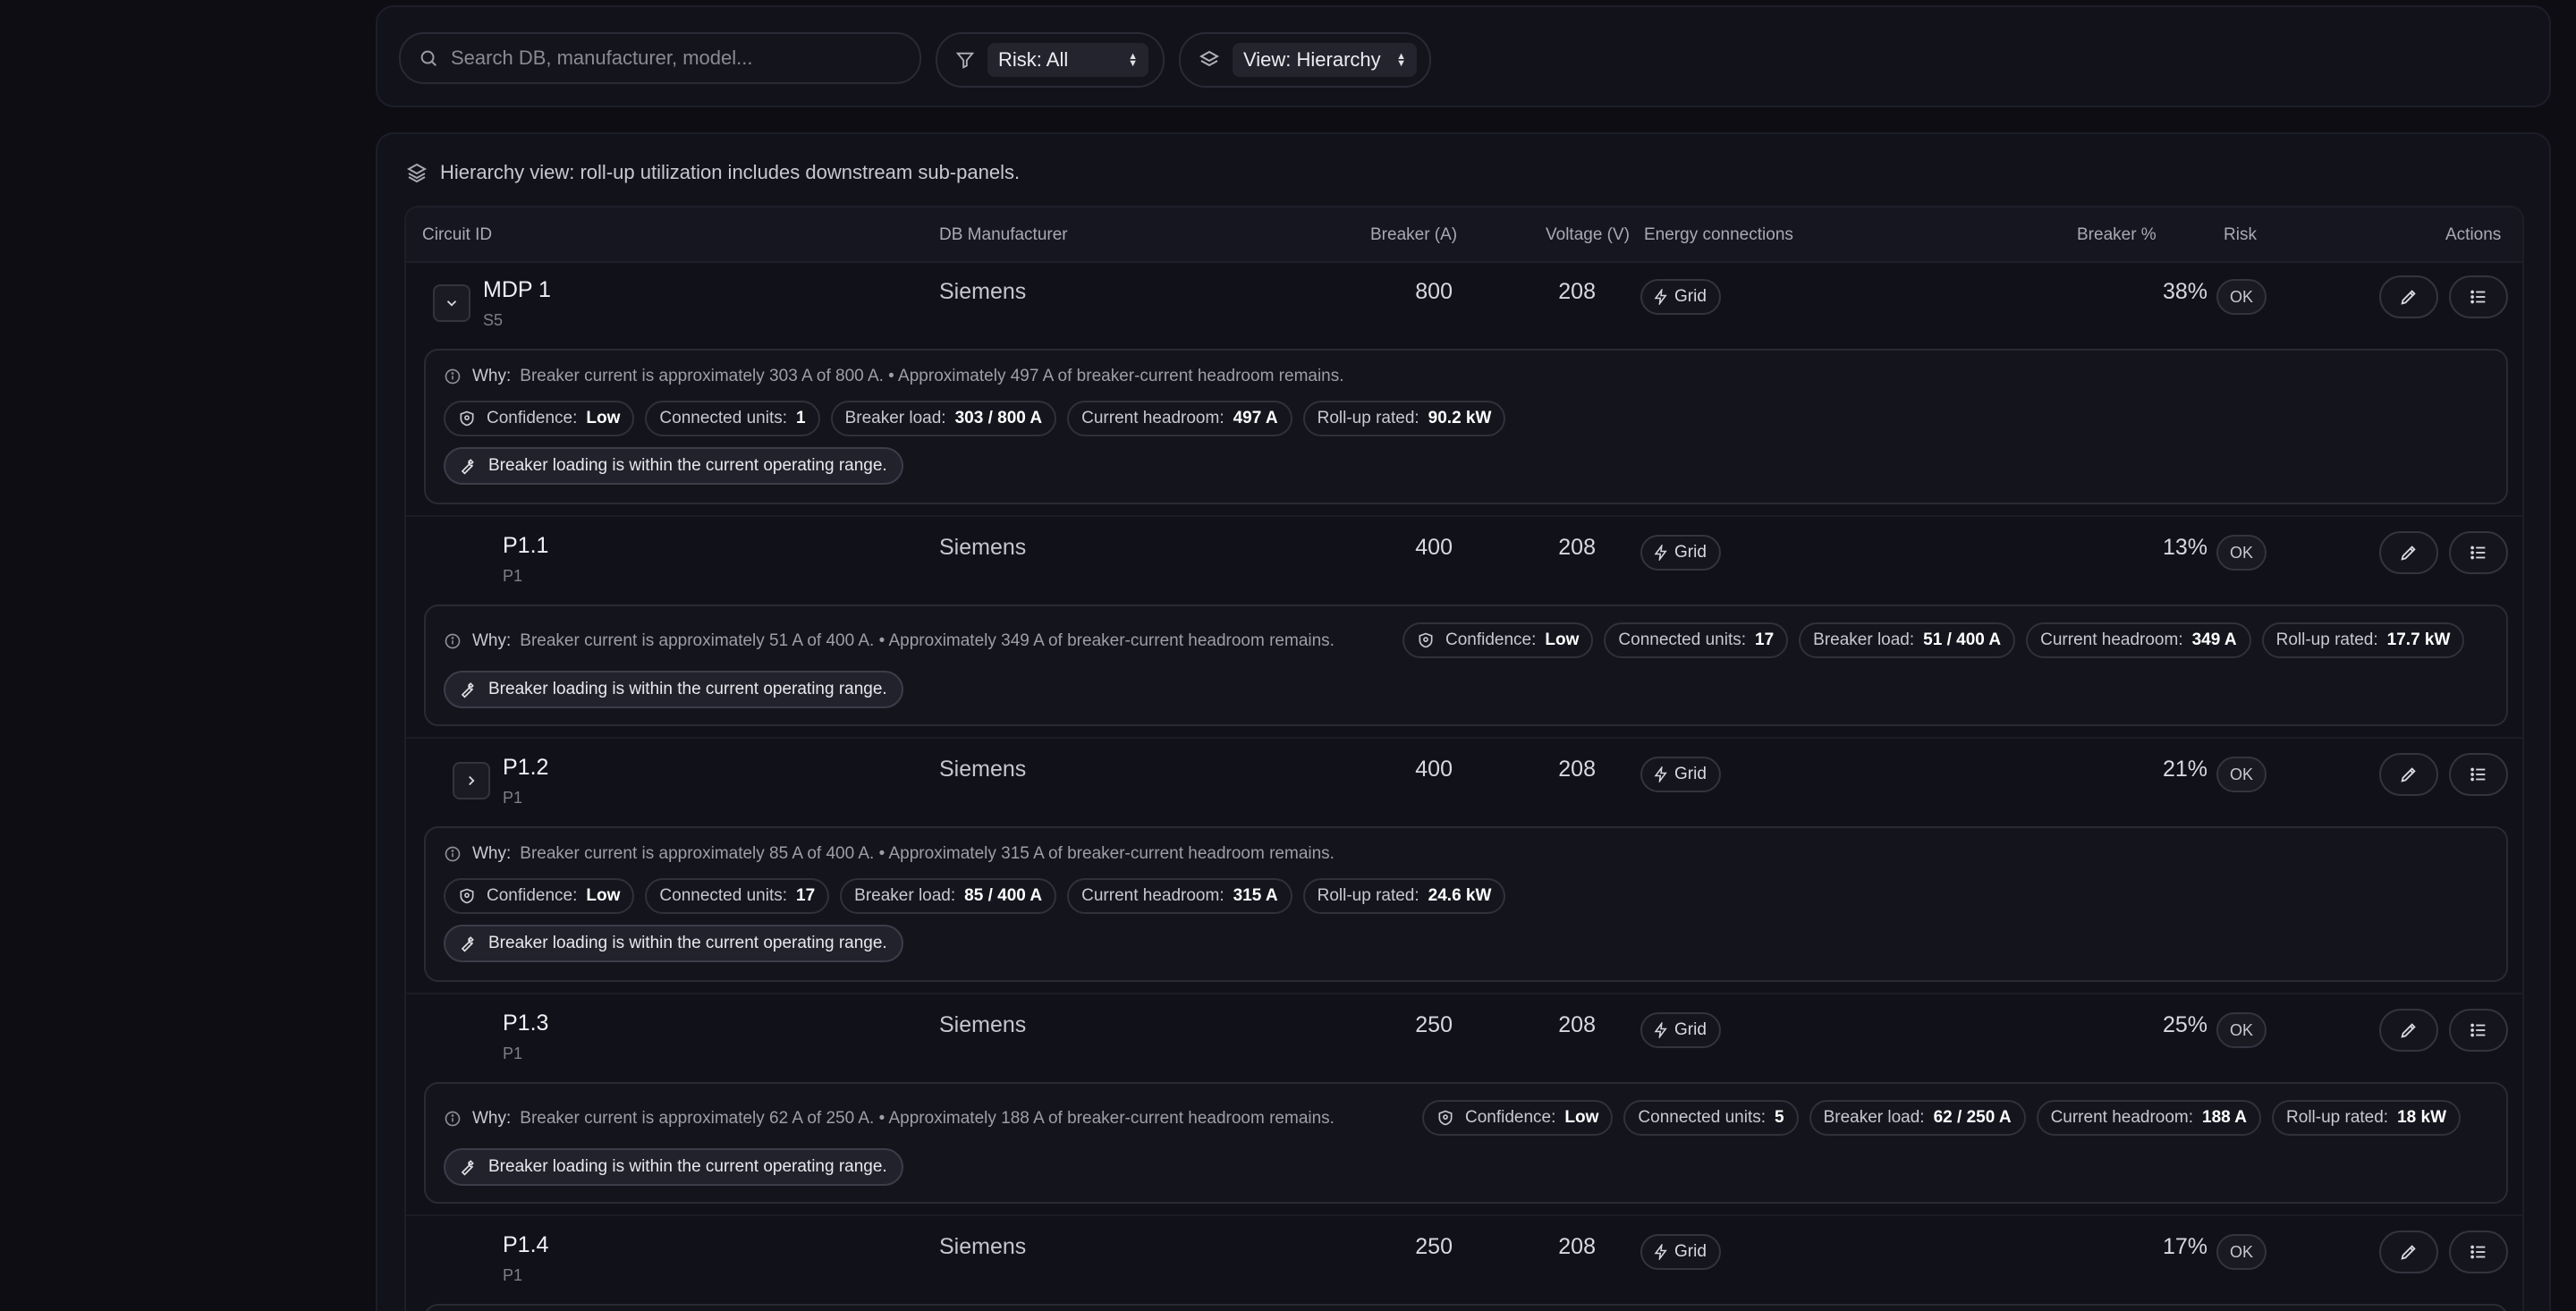  Describe the element at coordinates (1033, 59) in the screenshot. I see `risk-select-value: Risk: All` at that location.